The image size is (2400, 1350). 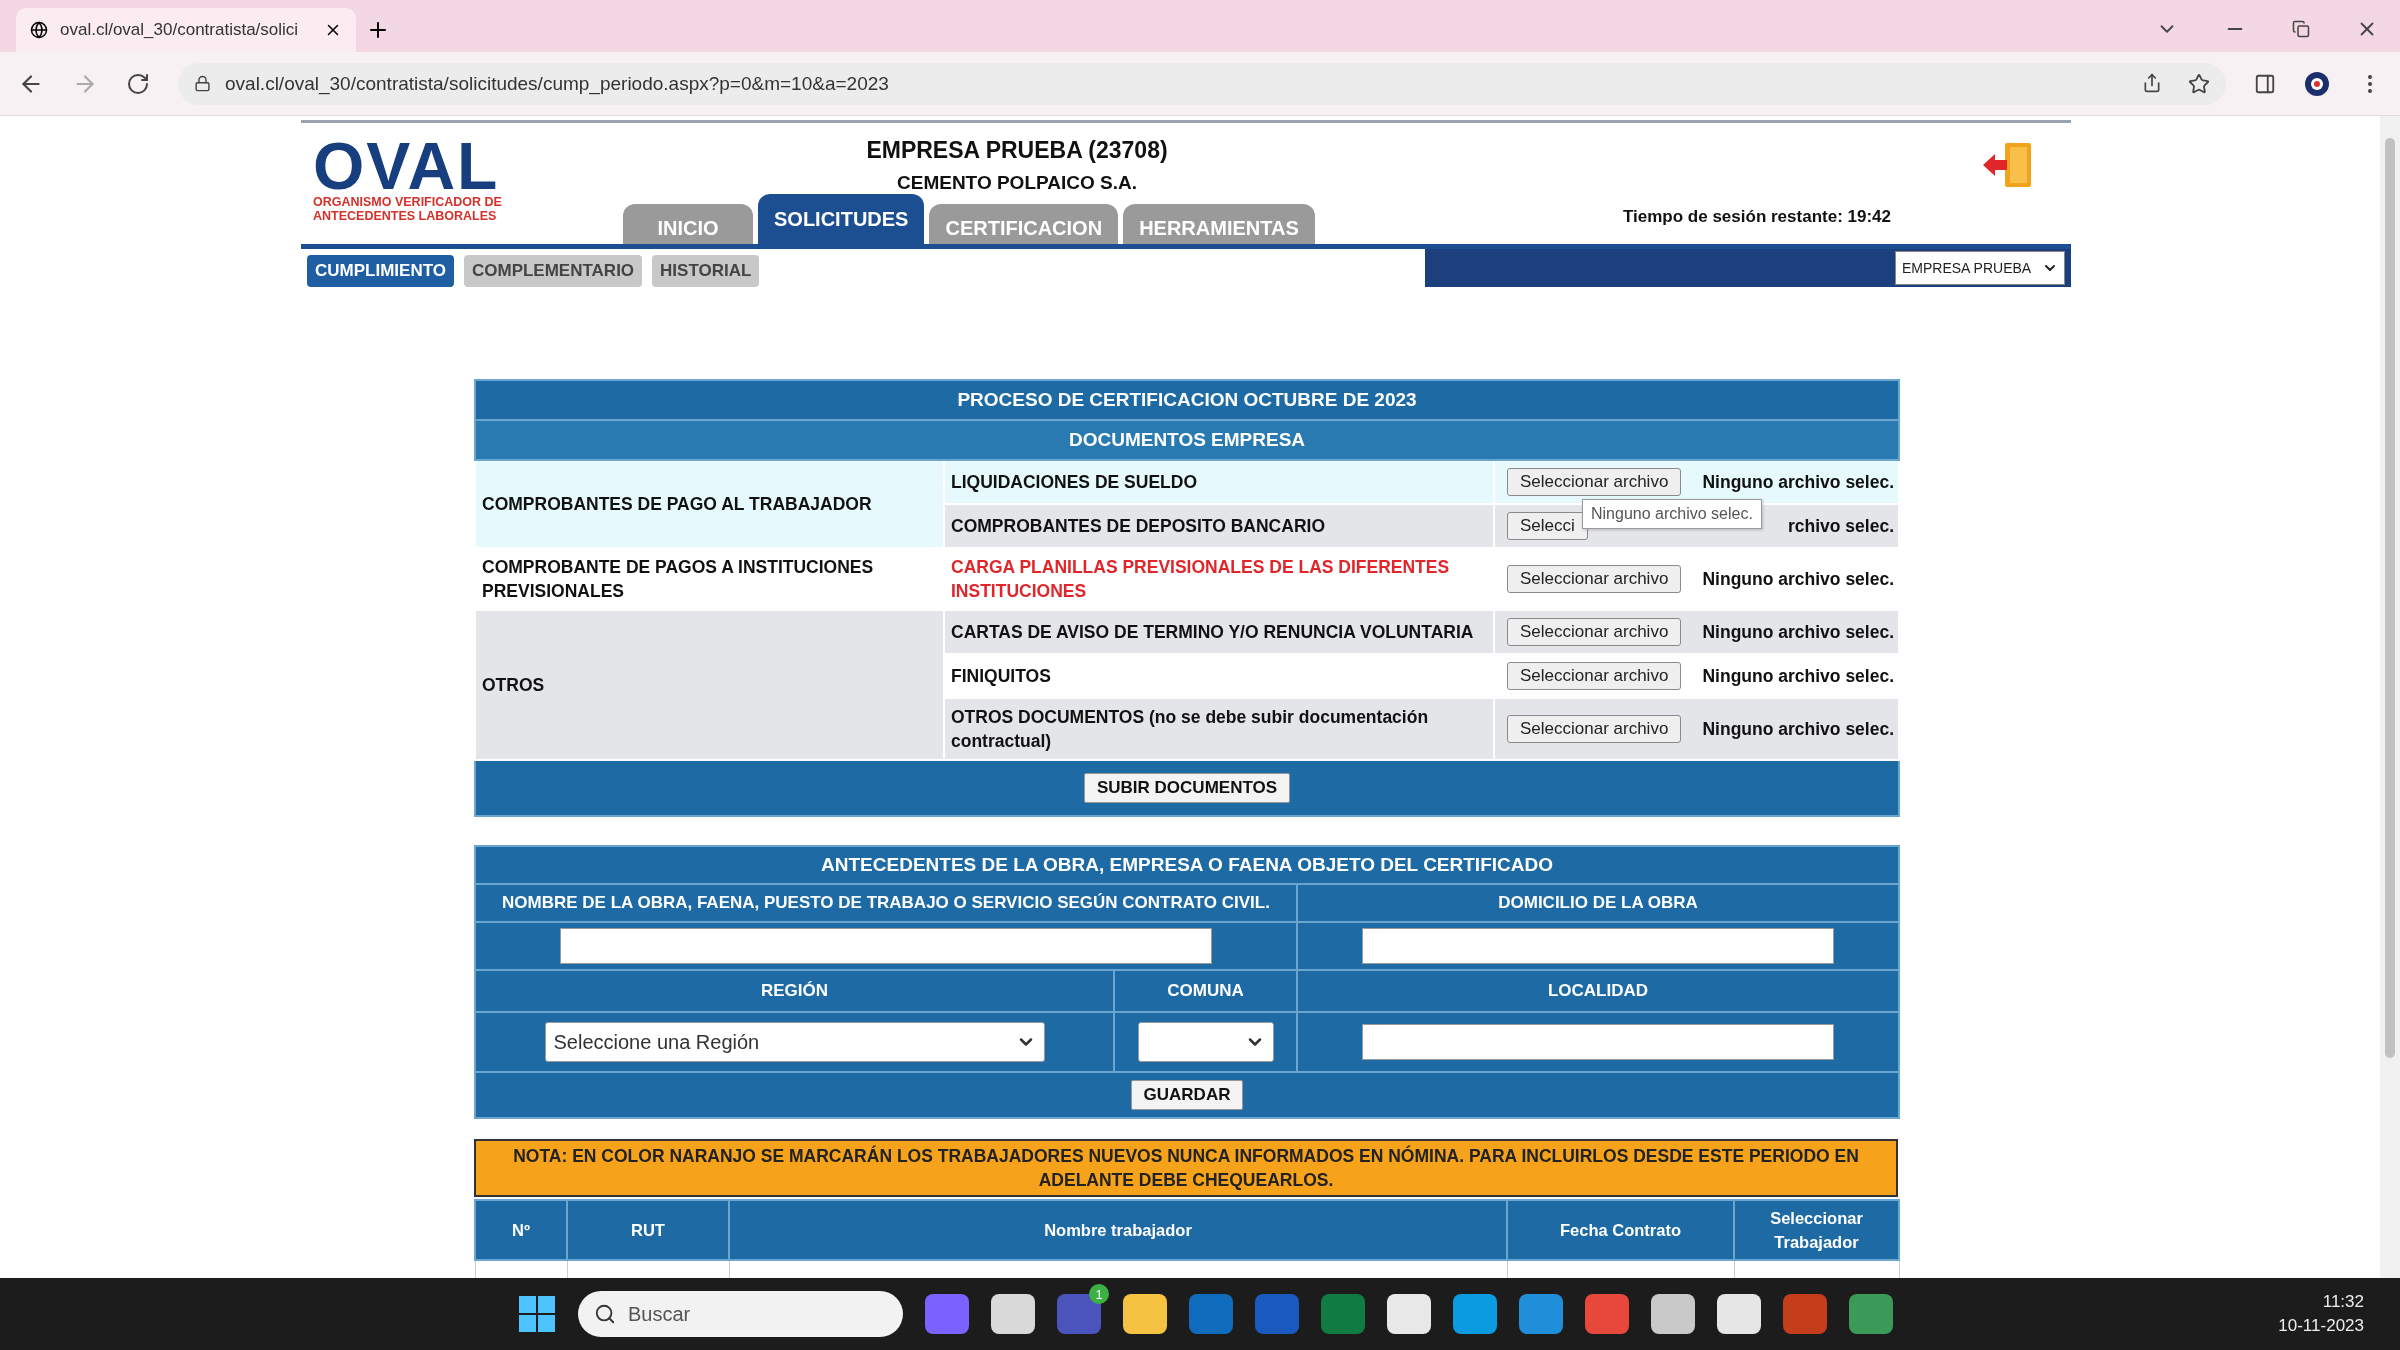 What do you see at coordinates (1672, 514) in the screenshot?
I see `tooltip: Ninguno archivo selec.` at bounding box center [1672, 514].